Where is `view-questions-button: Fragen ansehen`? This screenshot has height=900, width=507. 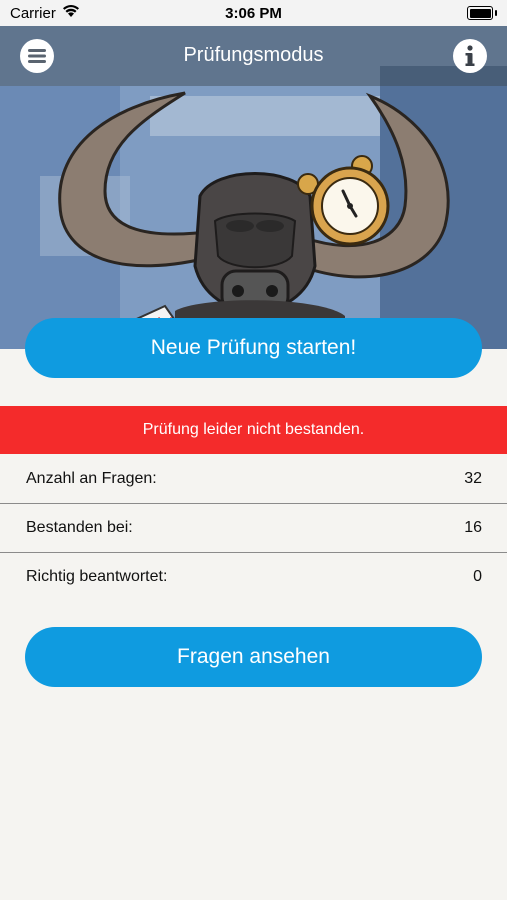
view-questions-button: Fragen ansehen is located at coordinates (253, 657).